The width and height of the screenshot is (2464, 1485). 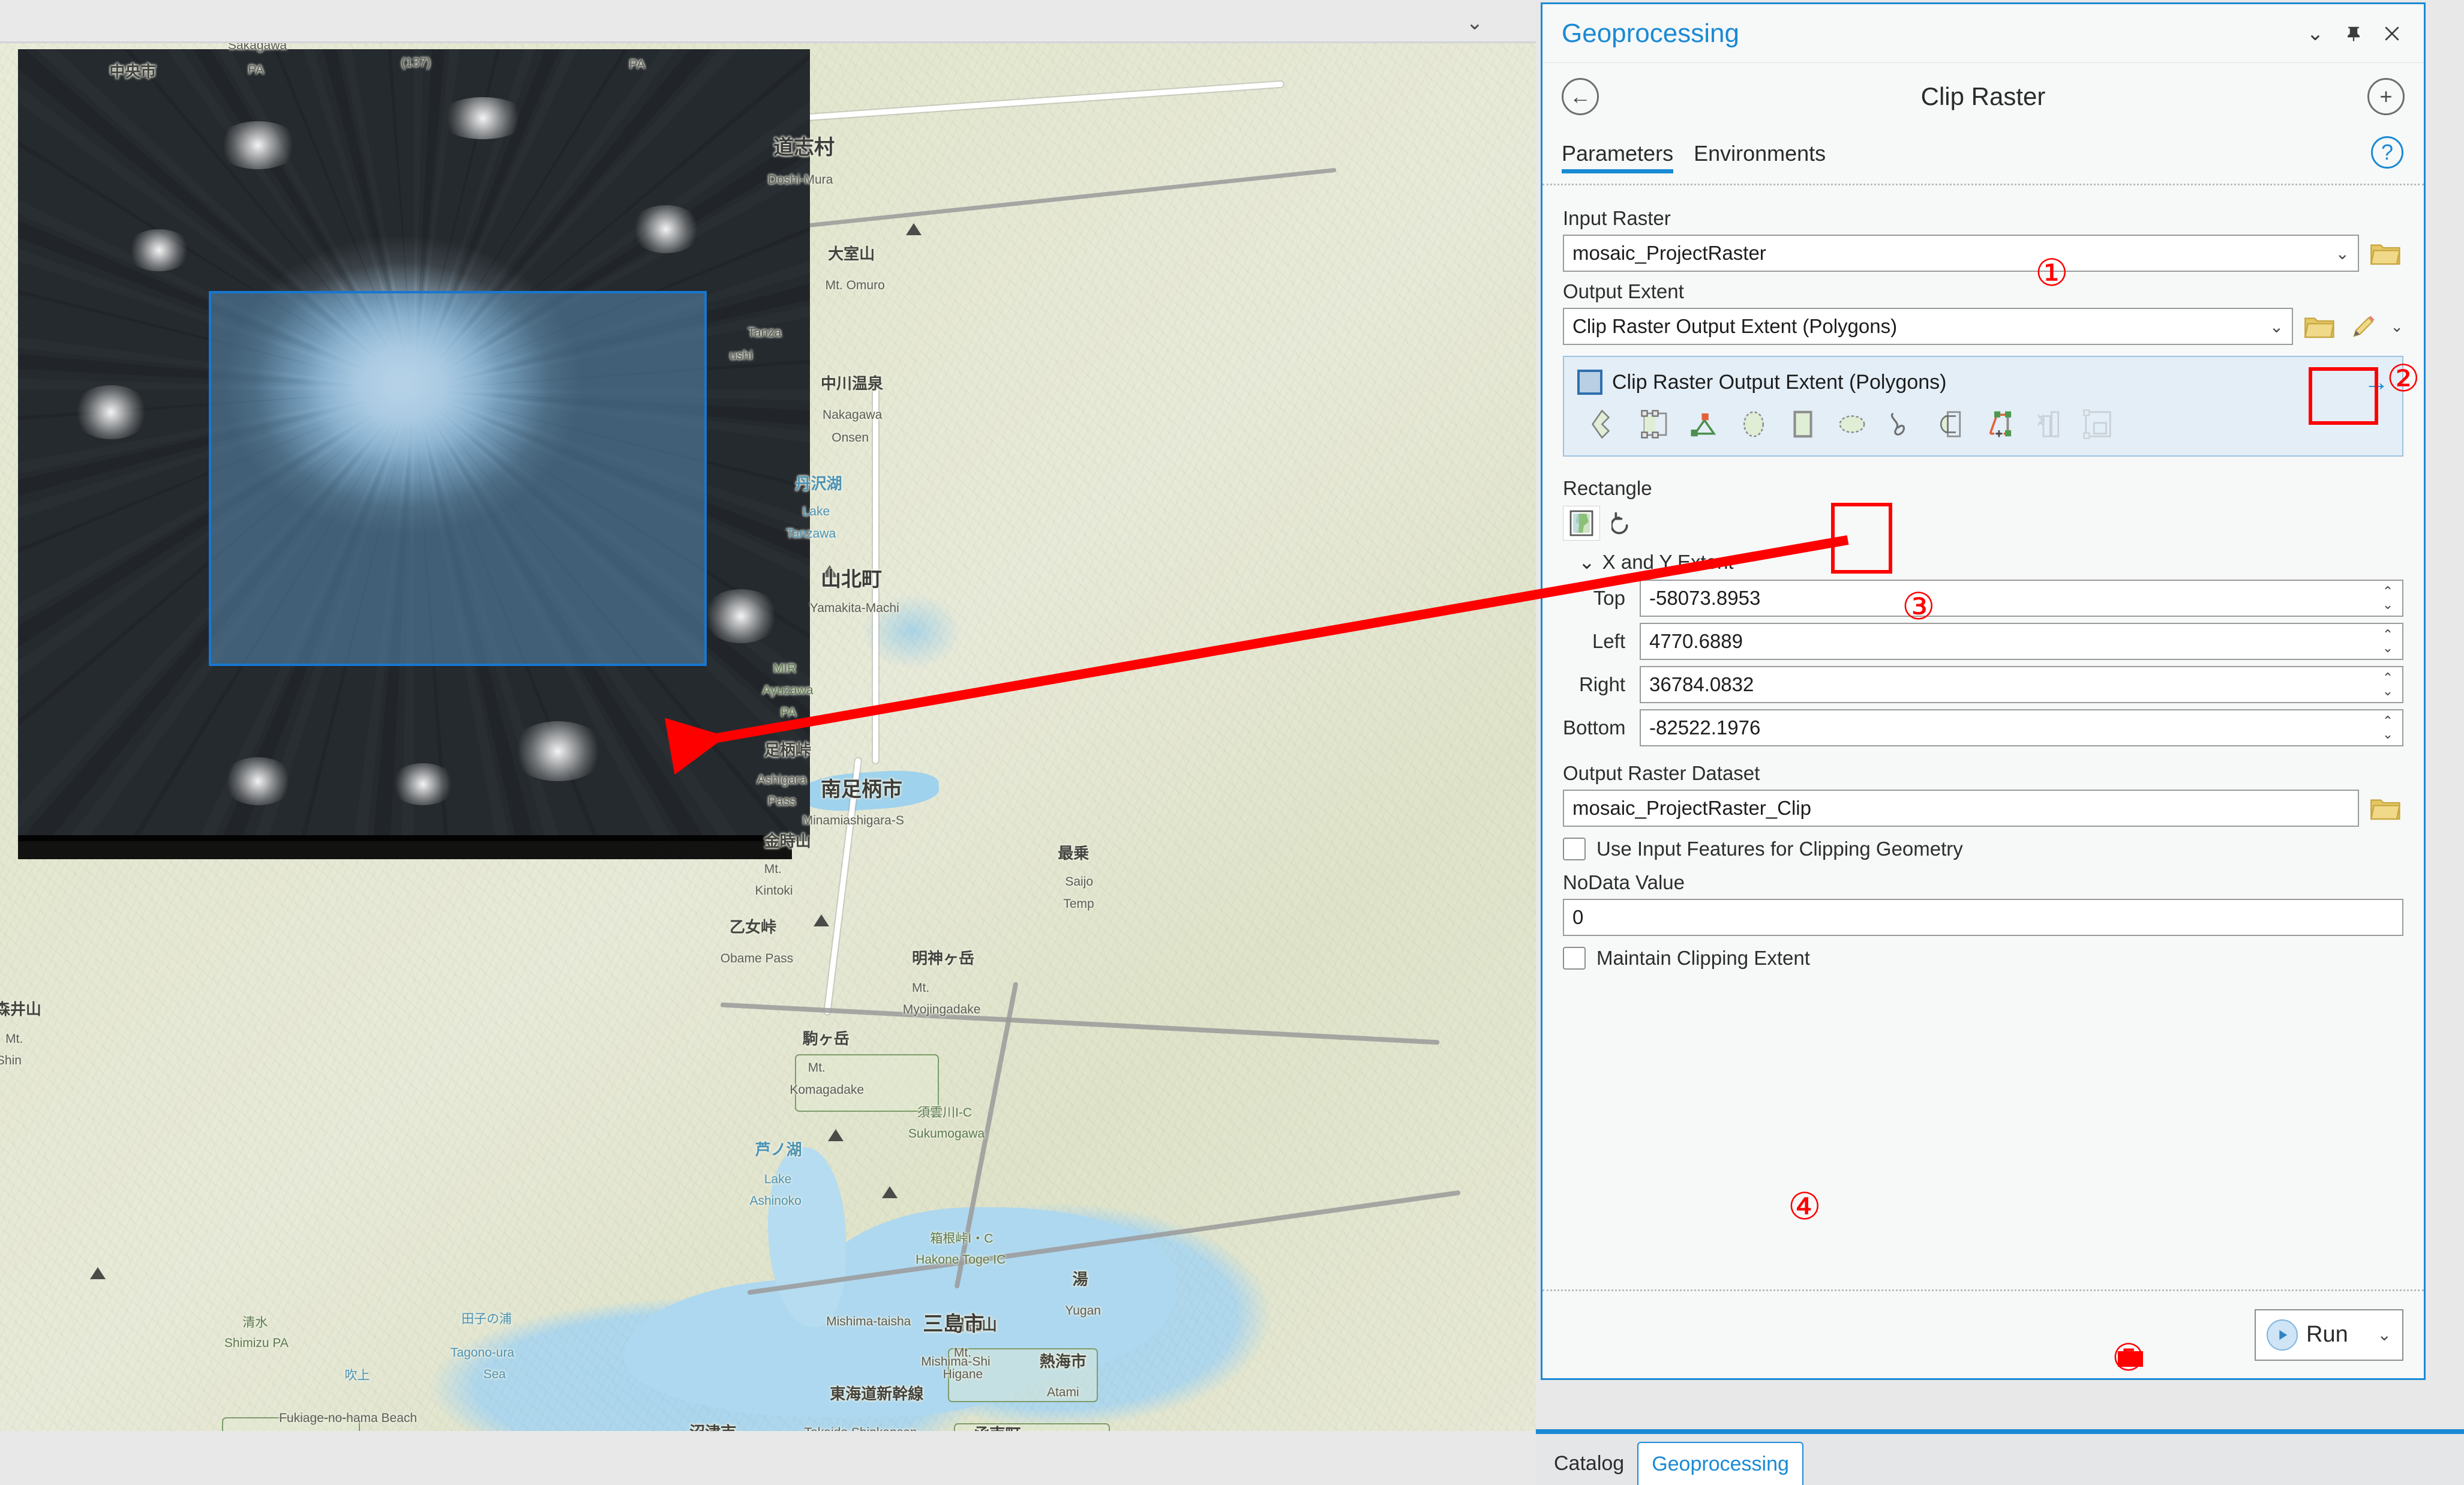 I want to click on extent-top-label: Top, so click(x=1609, y=598).